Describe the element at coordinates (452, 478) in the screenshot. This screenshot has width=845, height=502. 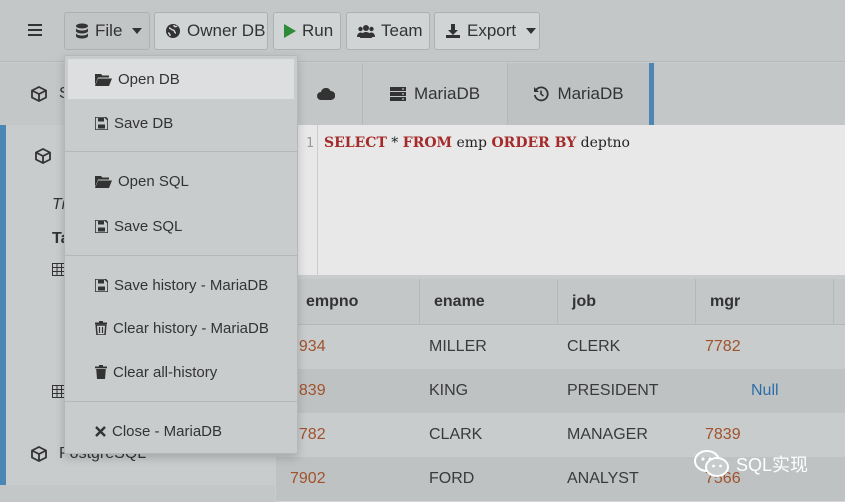
I see `cell-ename: FORD` at that location.